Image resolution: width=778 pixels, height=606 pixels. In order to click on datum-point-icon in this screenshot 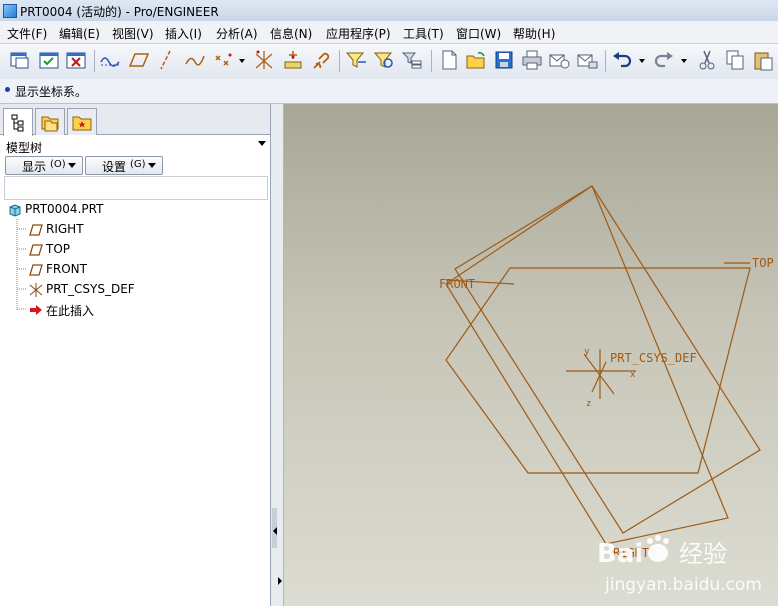, I will do `click(224, 60)`.